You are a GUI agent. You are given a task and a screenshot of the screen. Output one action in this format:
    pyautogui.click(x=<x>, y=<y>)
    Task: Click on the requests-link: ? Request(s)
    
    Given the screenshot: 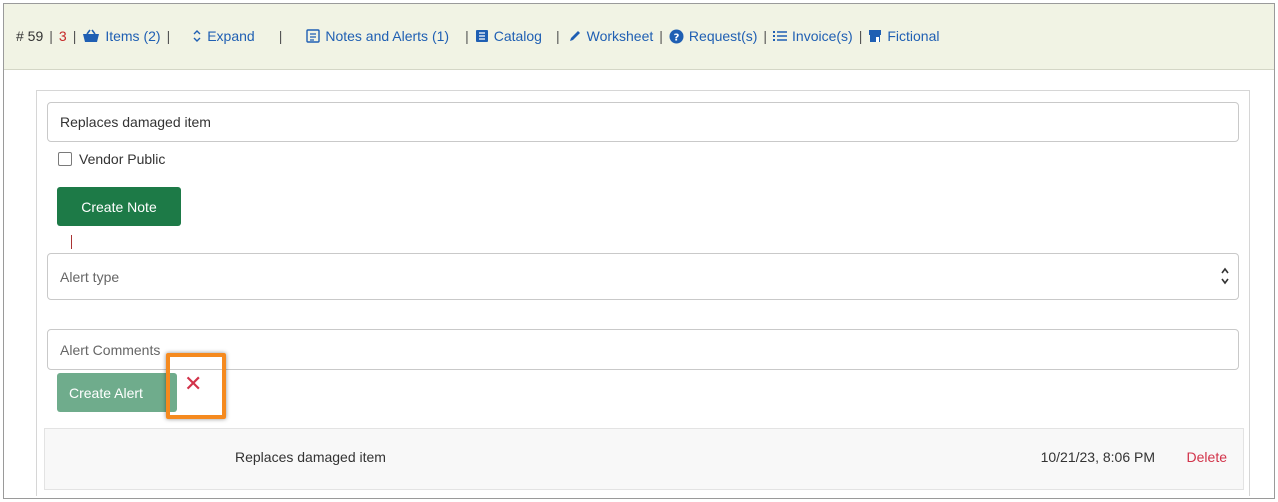 What is the action you would take?
    pyautogui.click(x=713, y=36)
    